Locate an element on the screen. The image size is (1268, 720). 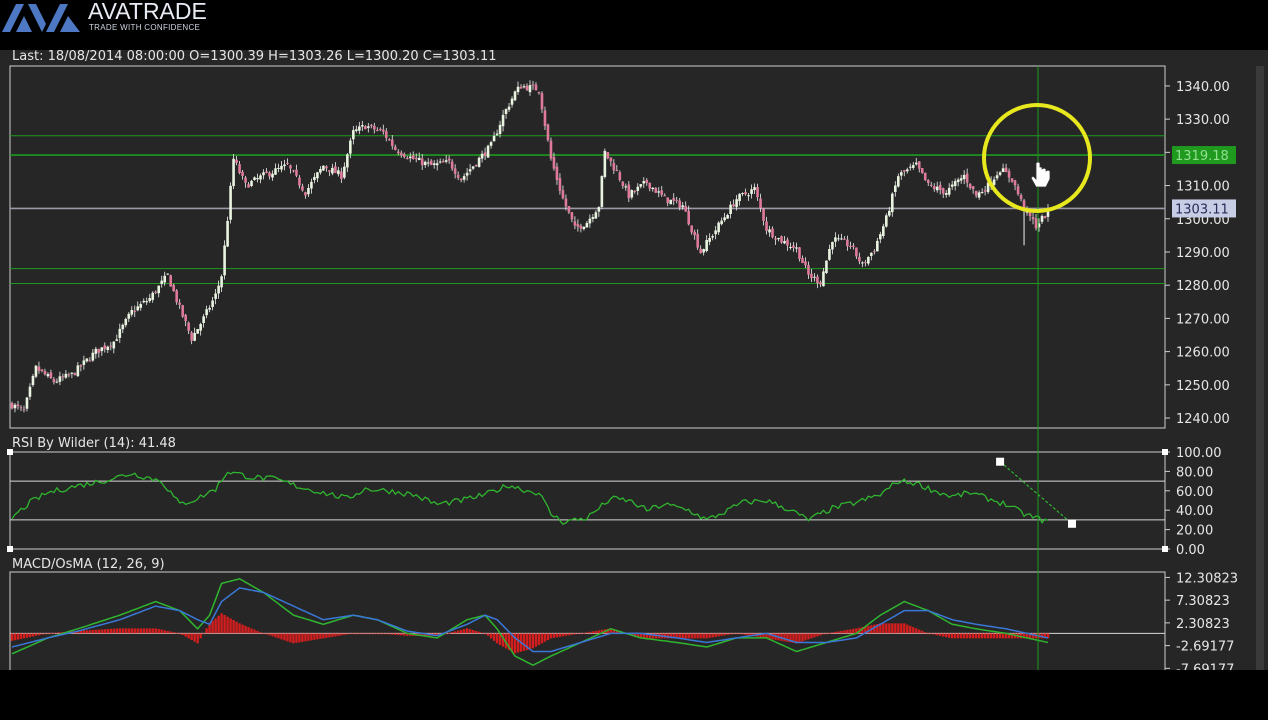
macd-tick-label: 2.30823 is located at coordinates (1203, 624).